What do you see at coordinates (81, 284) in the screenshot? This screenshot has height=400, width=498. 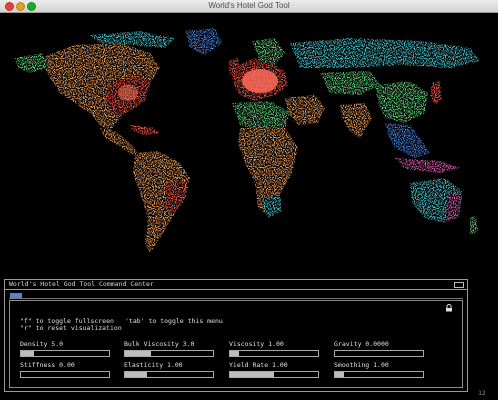 I see `panel-title: World's Hotel God Tool Command Center` at bounding box center [81, 284].